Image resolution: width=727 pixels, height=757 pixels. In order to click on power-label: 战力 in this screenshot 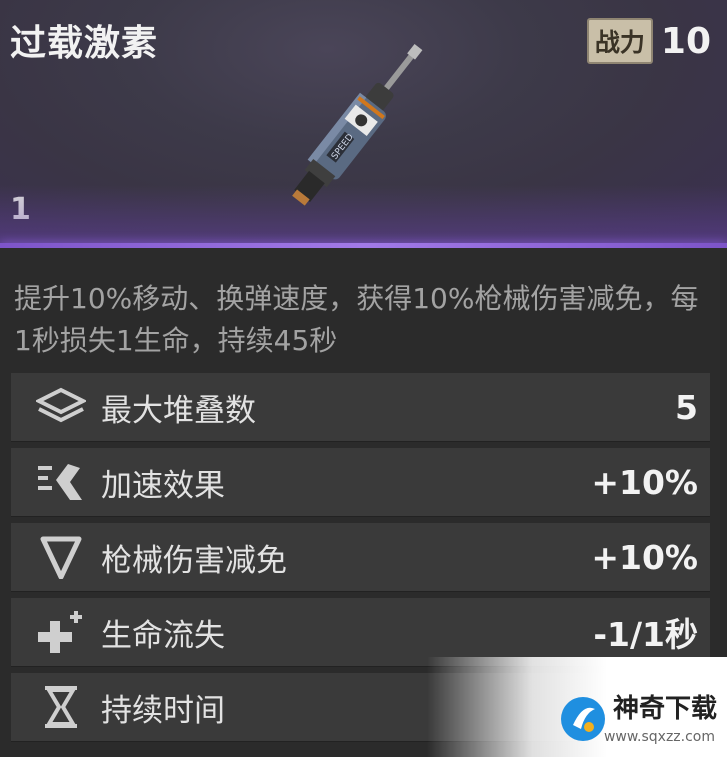, I will do `click(619, 41)`.